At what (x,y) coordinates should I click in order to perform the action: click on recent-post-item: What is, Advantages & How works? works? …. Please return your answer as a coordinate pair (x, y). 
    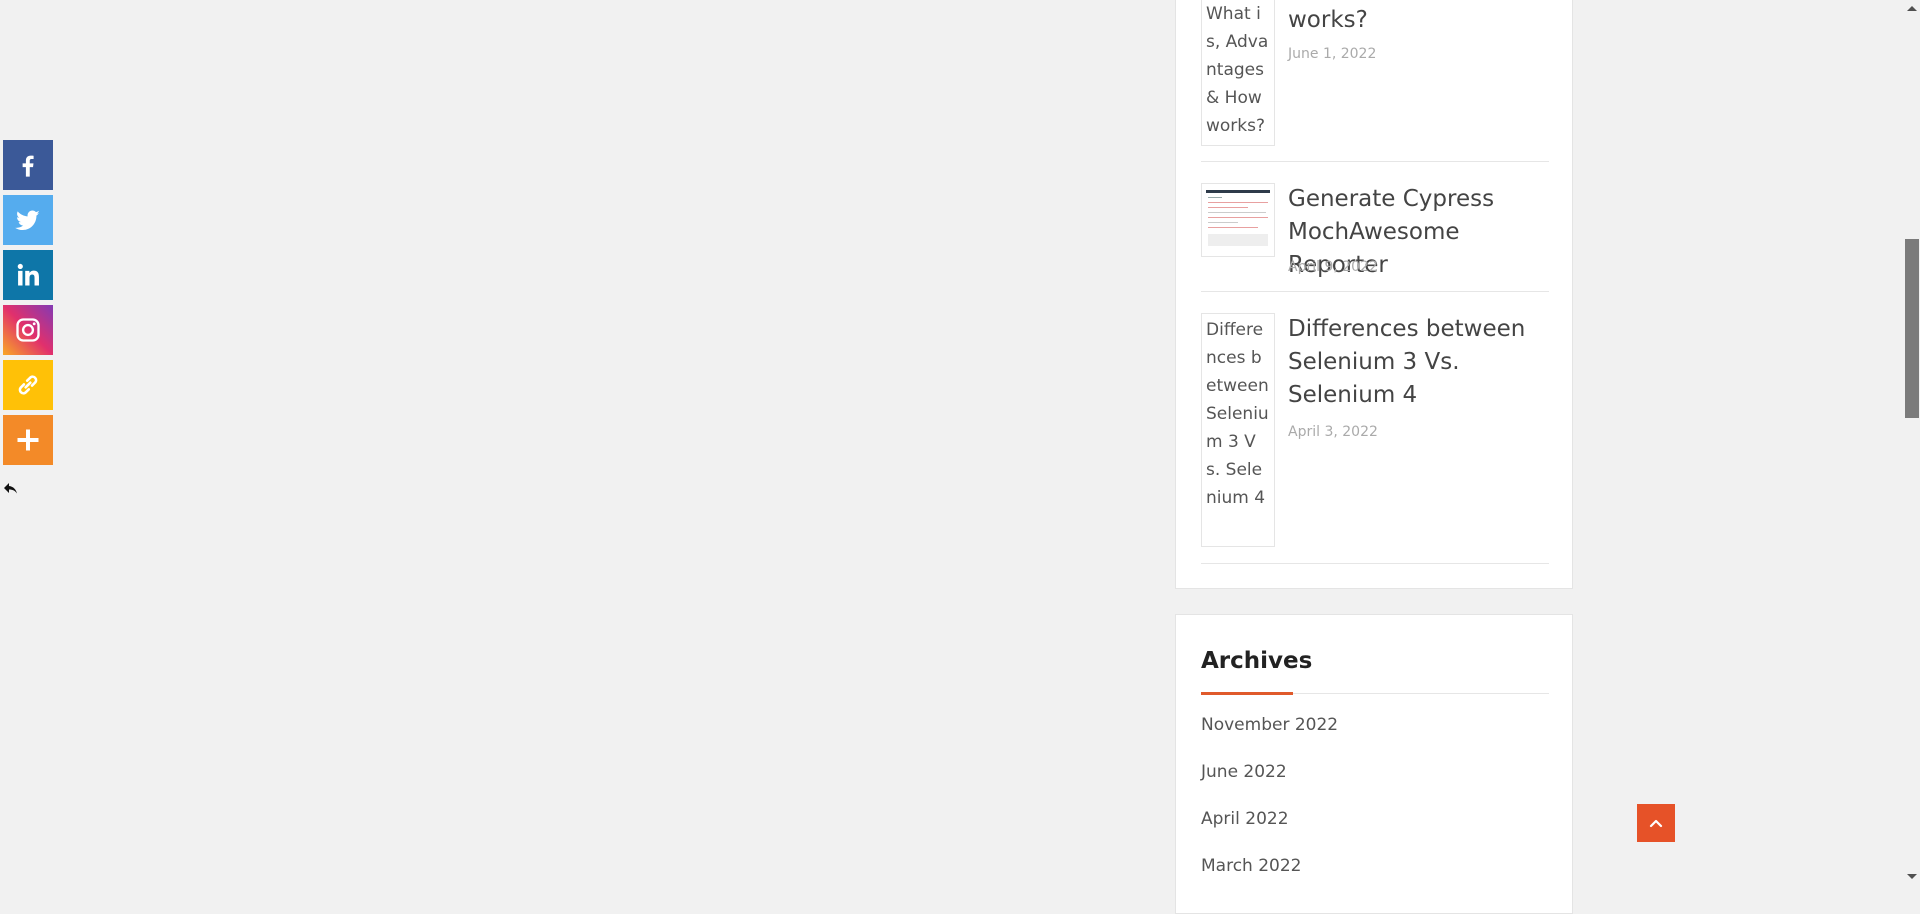
    Looking at the image, I should click on (1375, 81).